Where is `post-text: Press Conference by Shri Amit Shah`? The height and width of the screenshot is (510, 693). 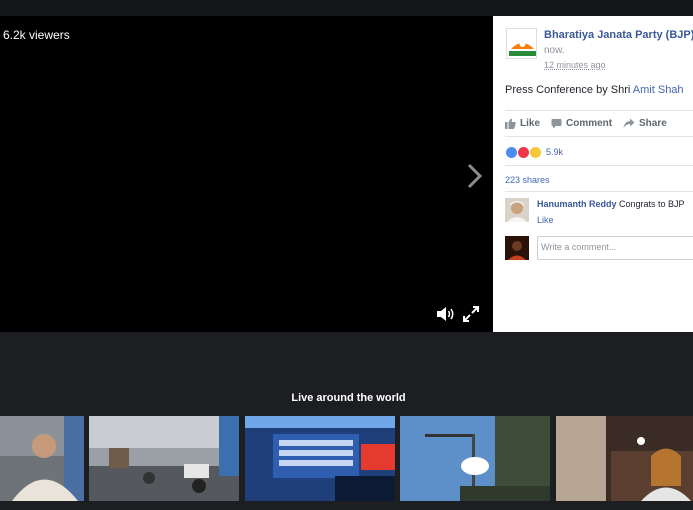 post-text: Press Conference by Shri Amit Shah is located at coordinates (594, 90).